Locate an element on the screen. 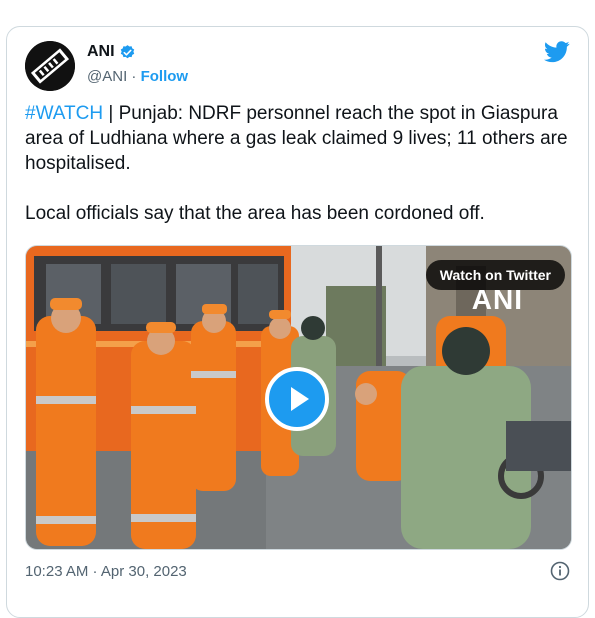 The image size is (595, 618). author-name: ANI is located at coordinates (101, 52).